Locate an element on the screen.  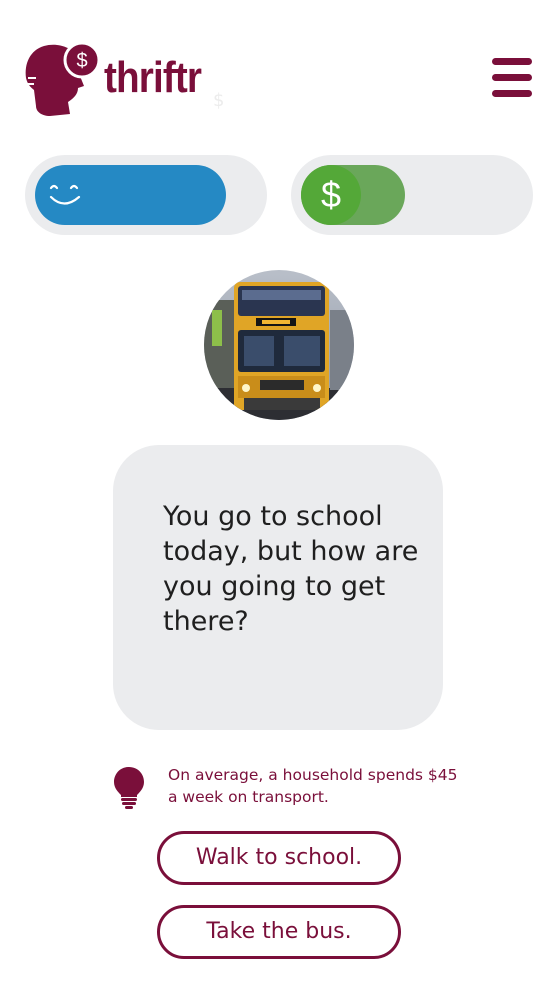
thriftr-logo: $ thriftr is located at coordinates (122, 78).